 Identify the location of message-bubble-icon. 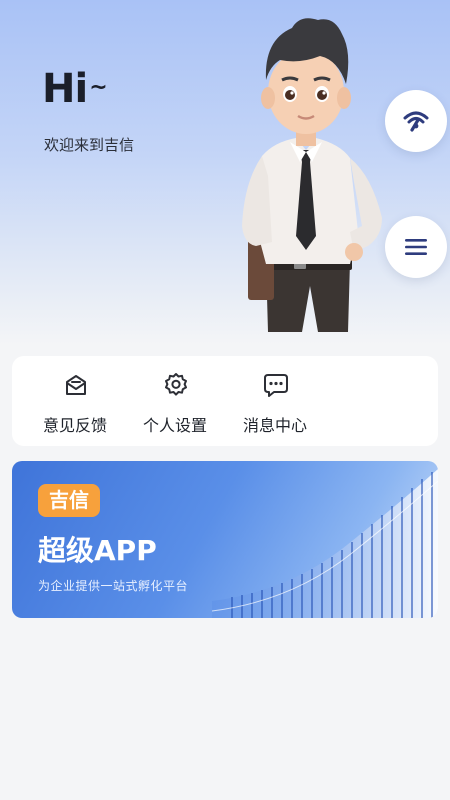
(276, 385).